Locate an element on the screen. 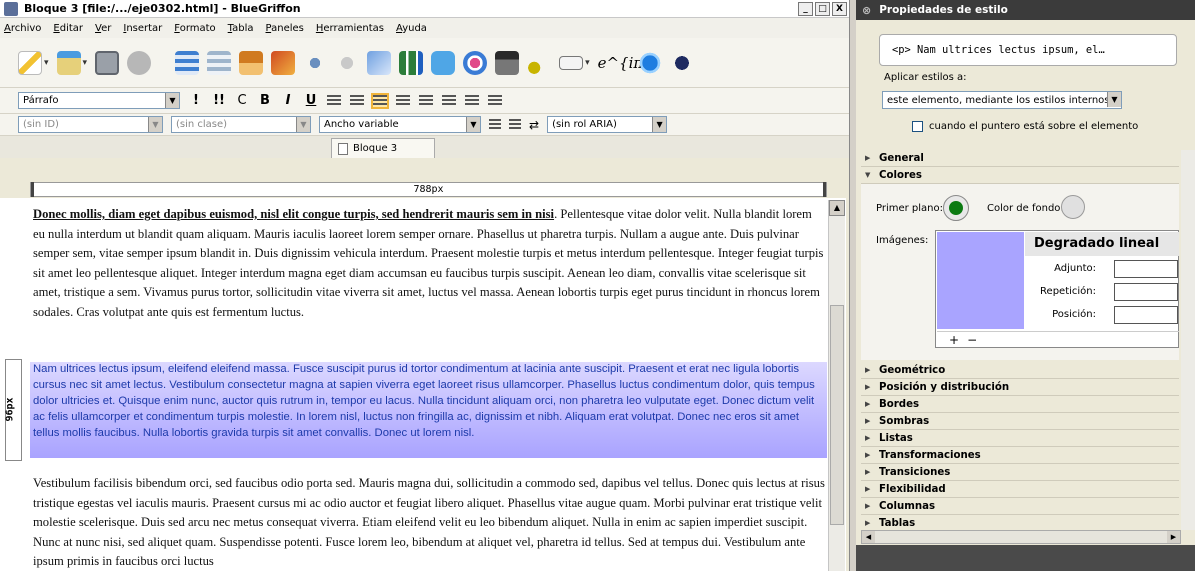  background-color-swatch is located at coordinates (1073, 207).